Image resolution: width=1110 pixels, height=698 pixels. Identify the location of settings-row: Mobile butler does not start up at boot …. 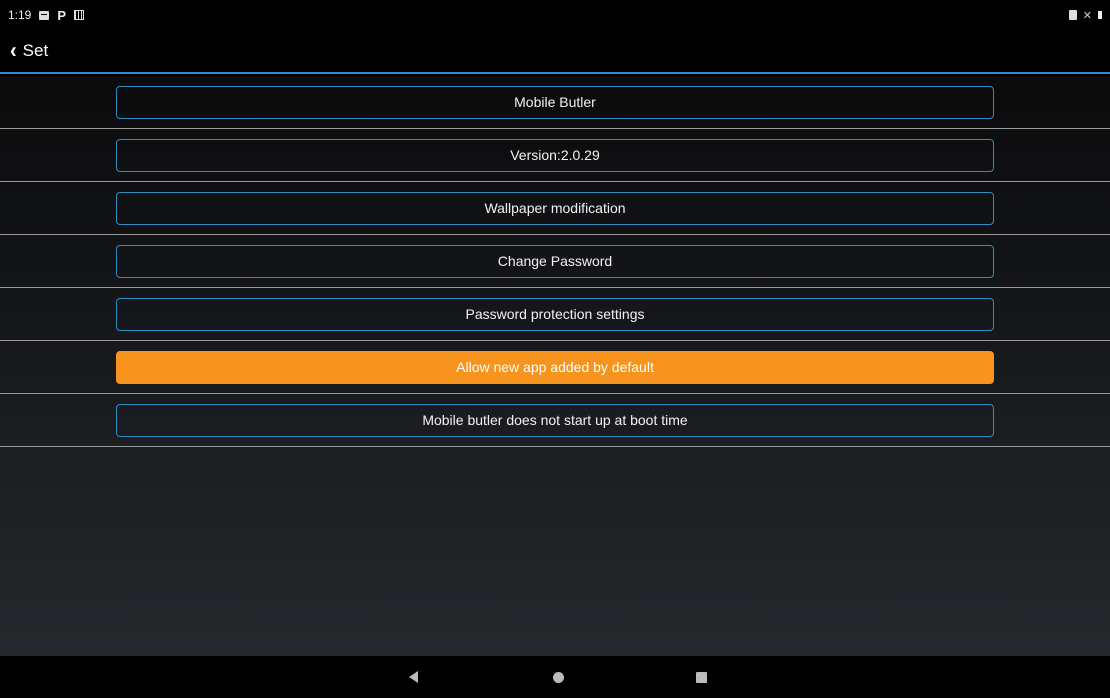
(555, 420).